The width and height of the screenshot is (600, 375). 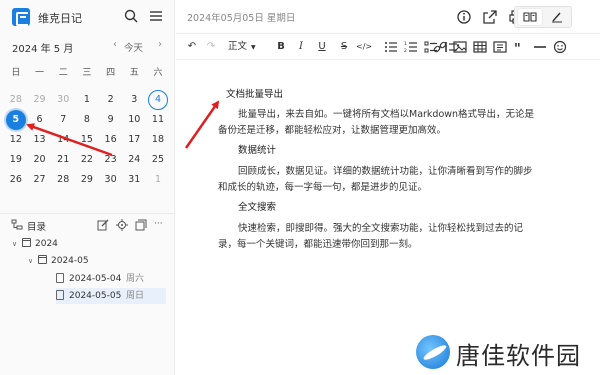 I want to click on paragraph-line: 备份还是迁移，都能轻松应对，让数据管理更加高效。, so click(x=332, y=130).